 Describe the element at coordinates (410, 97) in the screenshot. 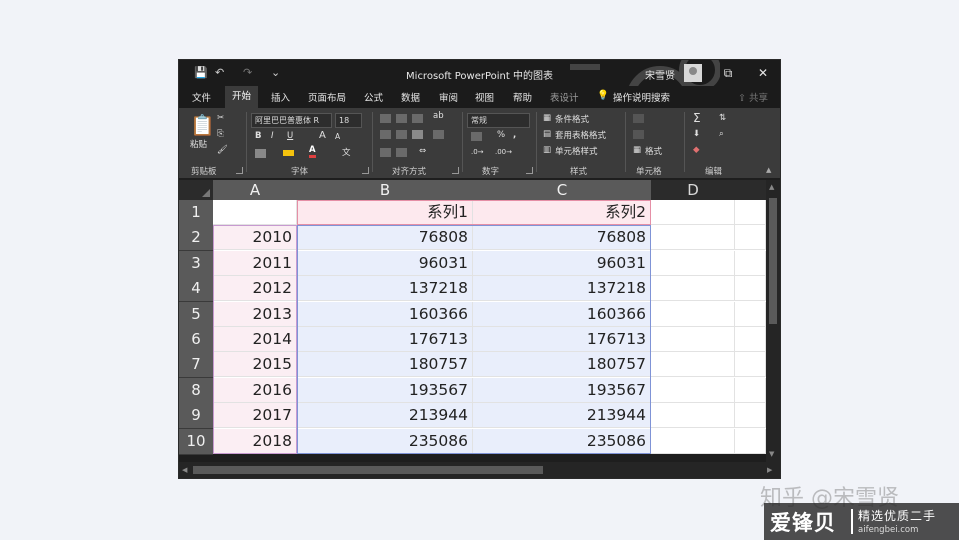

I see `tab-data: 数据` at that location.